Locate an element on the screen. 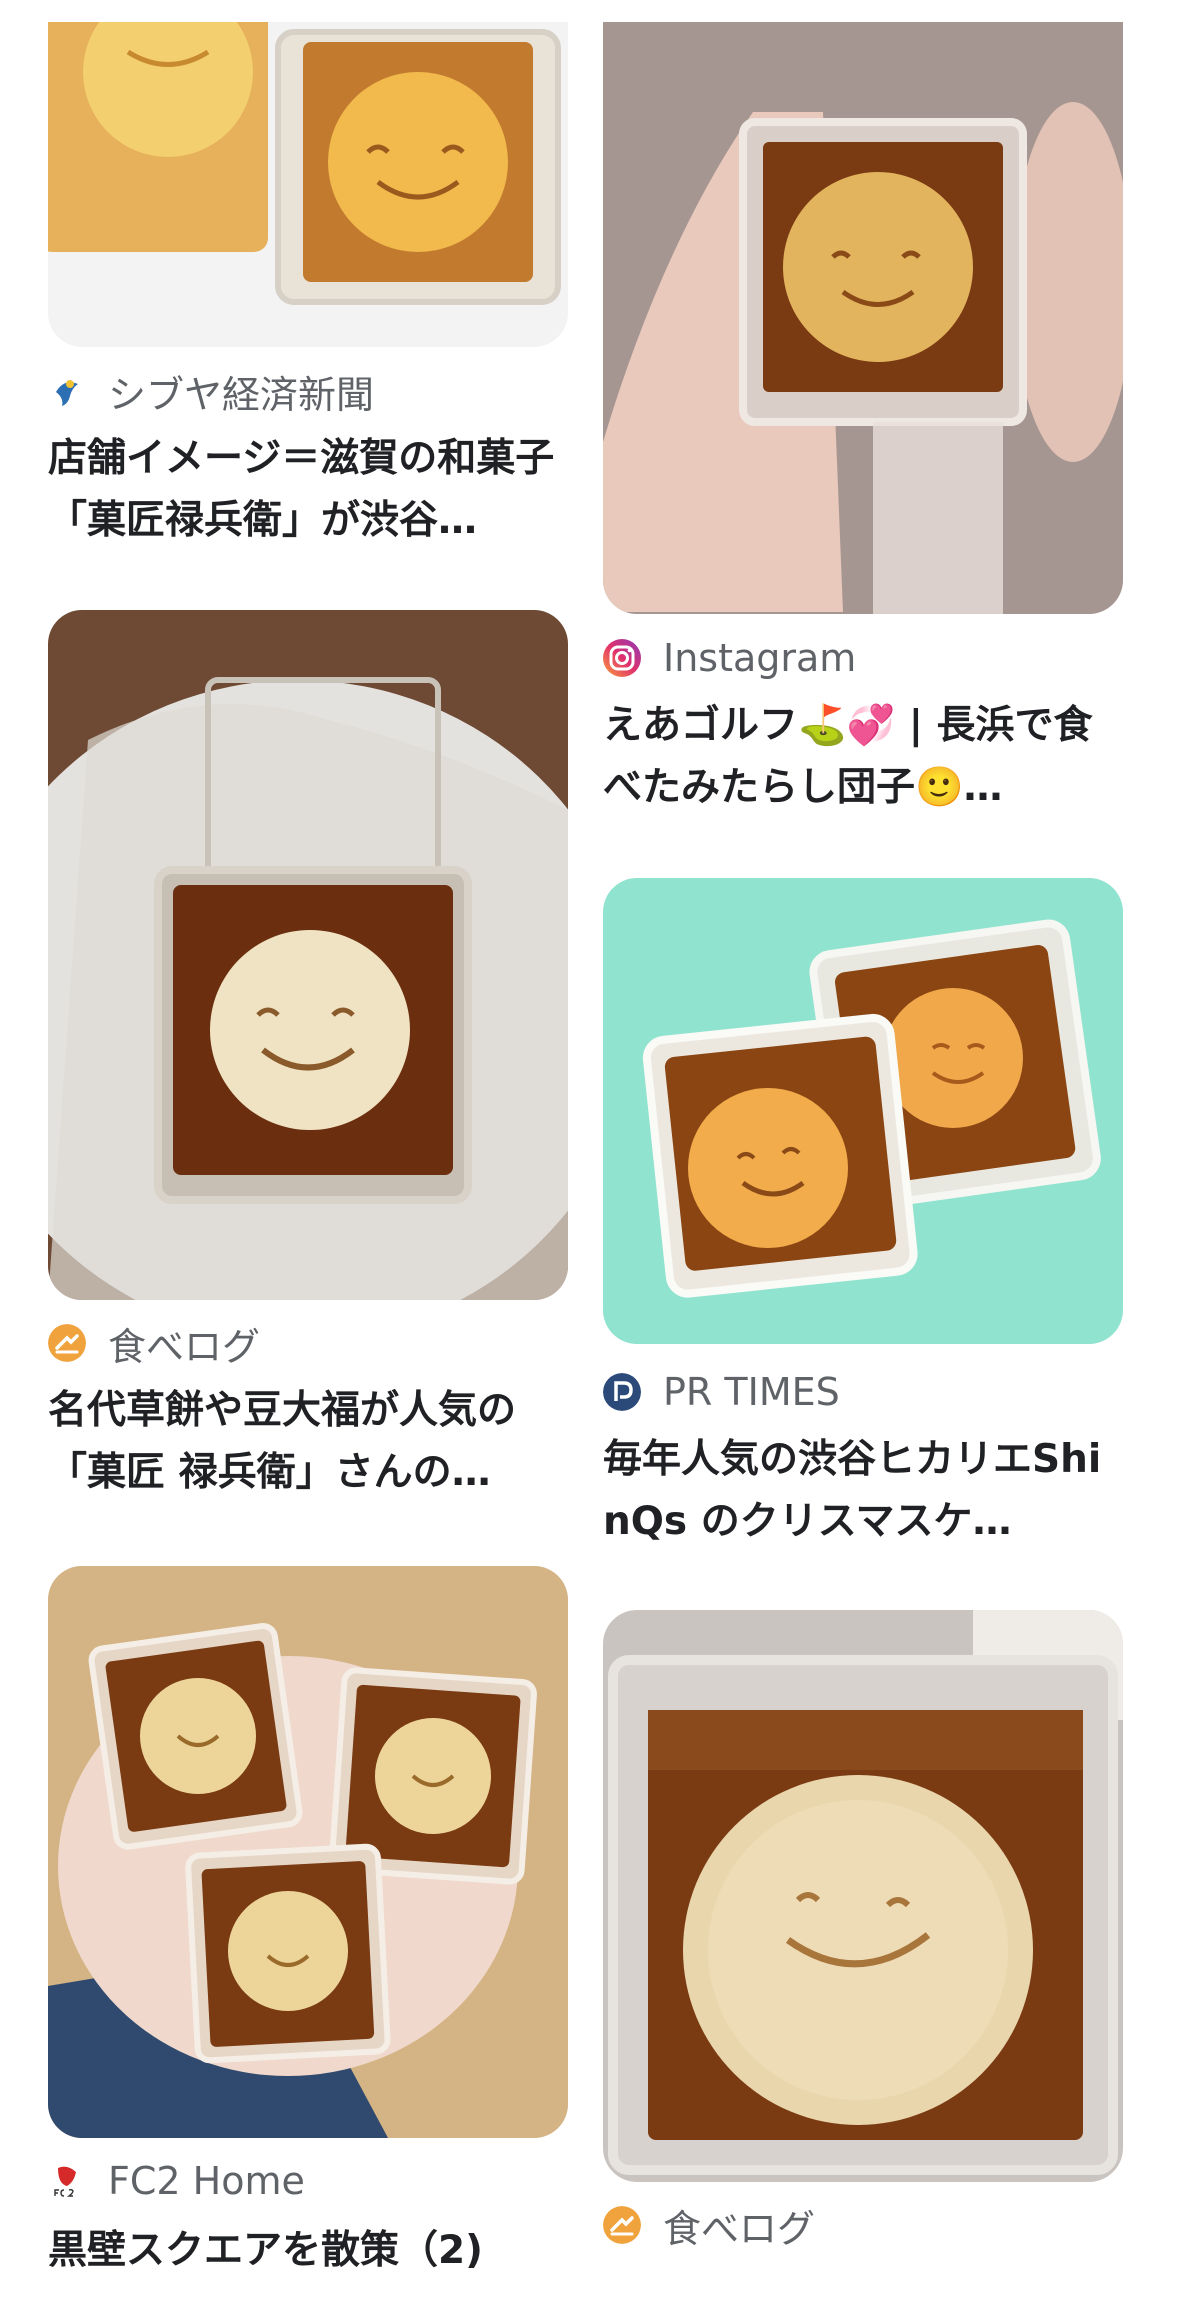 The image size is (1179, 2321). result-source-name: FC2 Home is located at coordinates (206, 2181).